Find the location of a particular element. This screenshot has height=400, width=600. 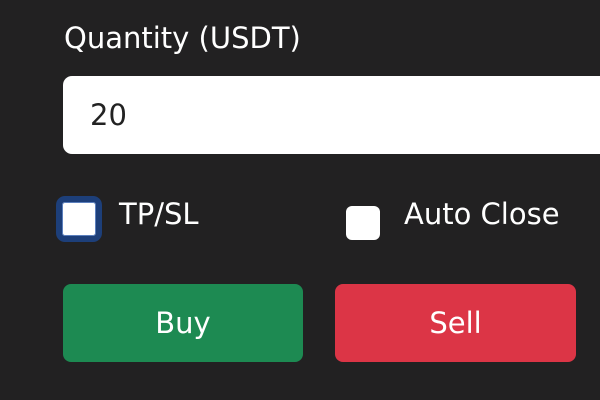

auto-close-checkbox is located at coordinates (363, 223).